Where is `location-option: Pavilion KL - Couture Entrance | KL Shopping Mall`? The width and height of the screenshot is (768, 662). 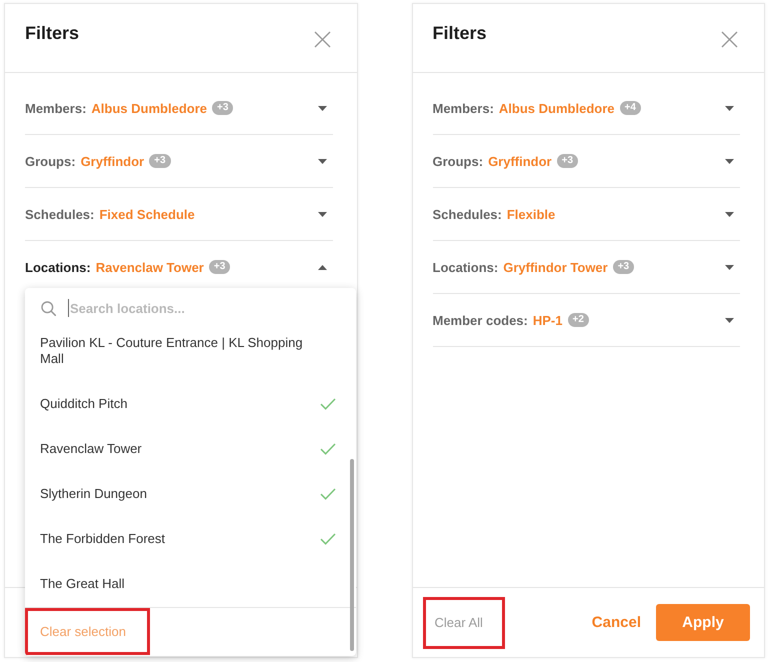 location-option: Pavilion KL - Couture Entrance | KL Shopping Mall is located at coordinates (190, 355).